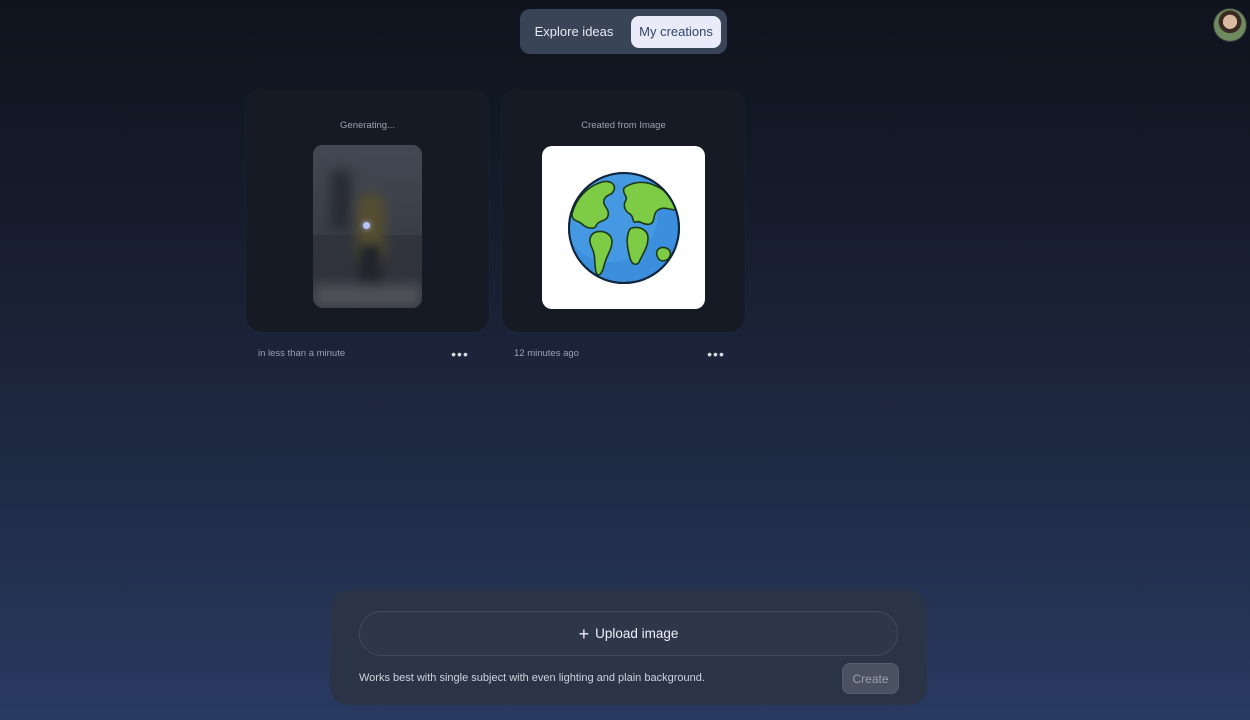  What do you see at coordinates (623, 31) in the screenshot?
I see `view-switcher: Explore ideas My creations` at bounding box center [623, 31].